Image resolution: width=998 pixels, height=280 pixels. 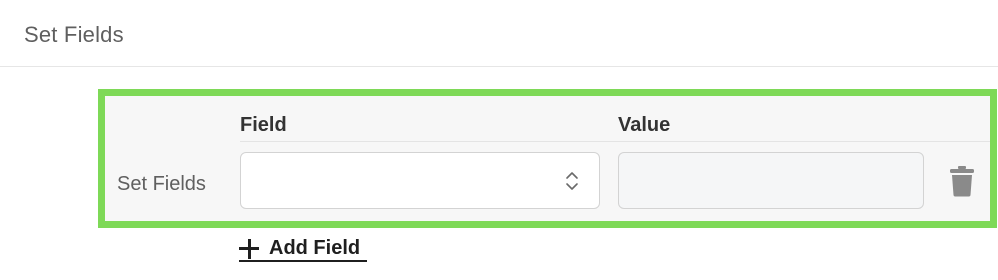 I want to click on header-divider, so click(x=615, y=141).